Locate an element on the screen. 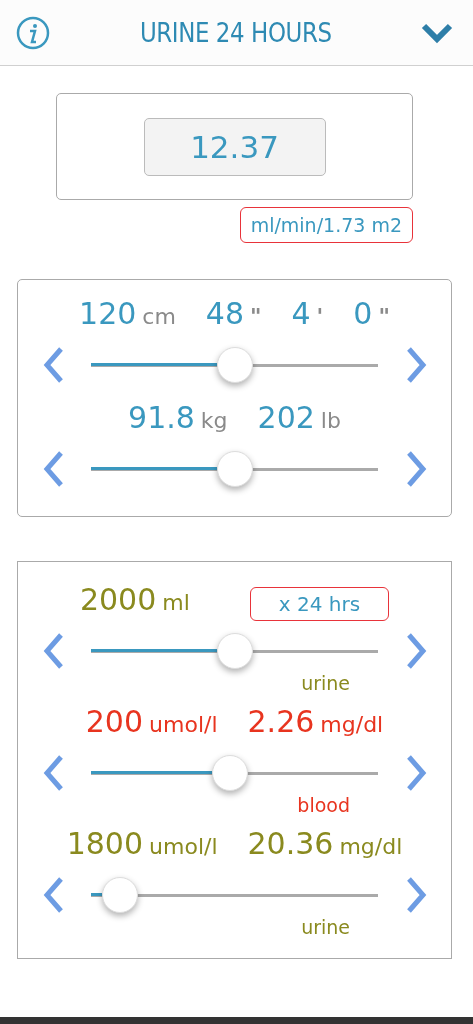  reading-value: 20.36 is located at coordinates (290, 843).